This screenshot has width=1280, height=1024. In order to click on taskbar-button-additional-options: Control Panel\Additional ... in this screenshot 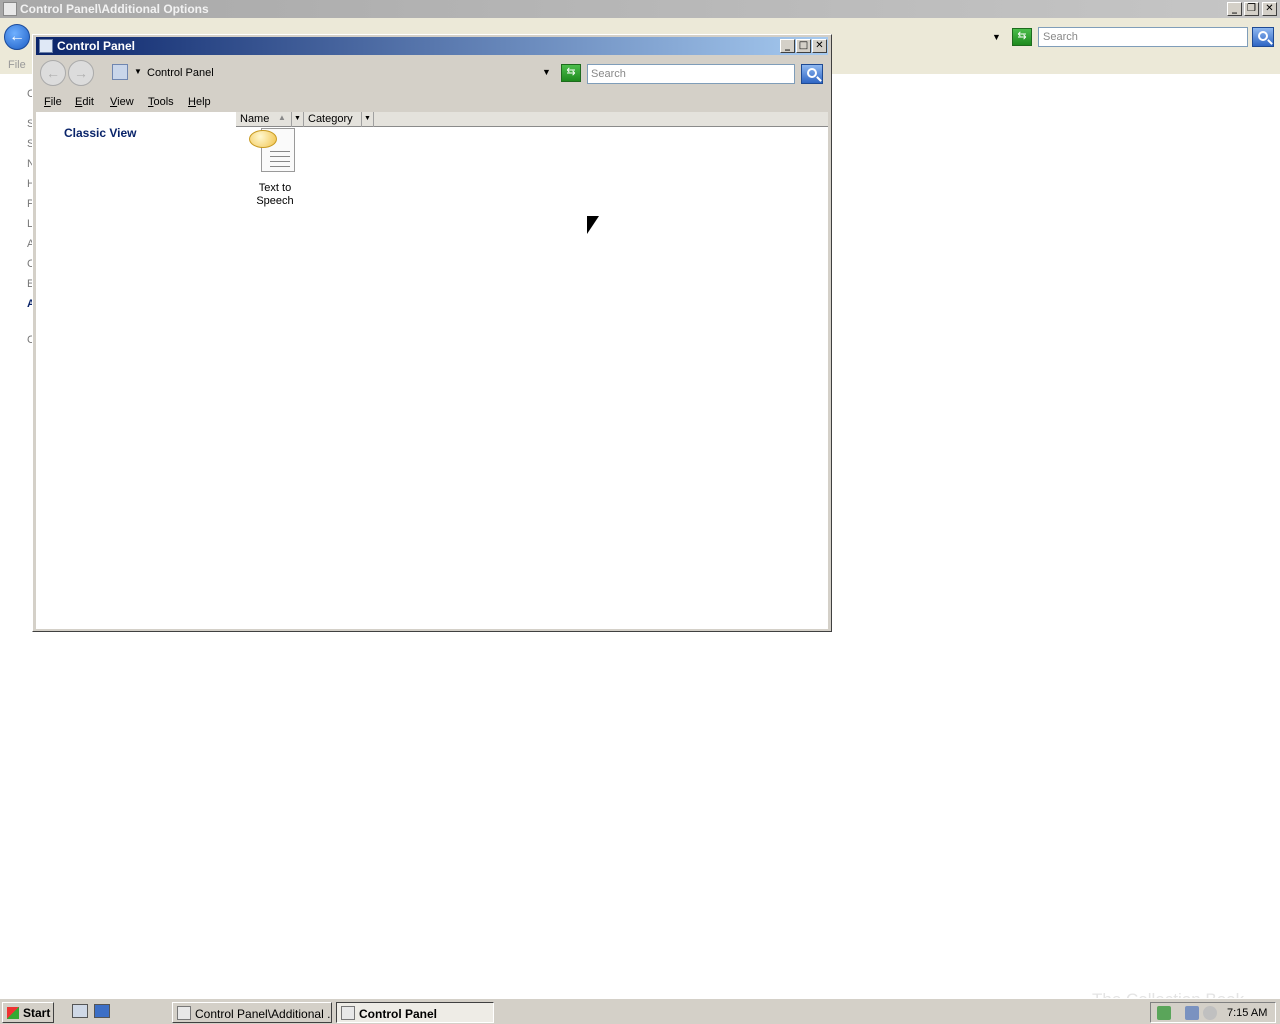, I will do `click(252, 1012)`.